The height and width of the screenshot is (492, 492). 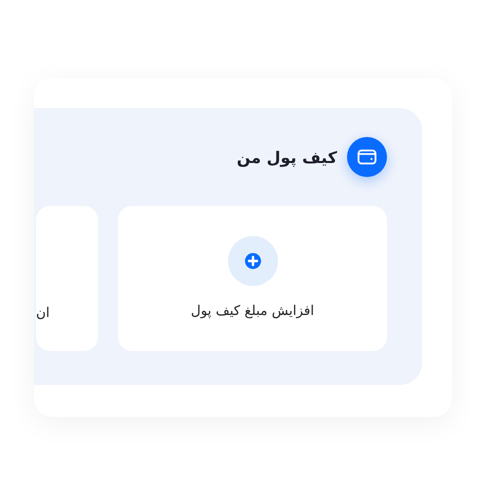 What do you see at coordinates (367, 157) in the screenshot?
I see `wallet-icon` at bounding box center [367, 157].